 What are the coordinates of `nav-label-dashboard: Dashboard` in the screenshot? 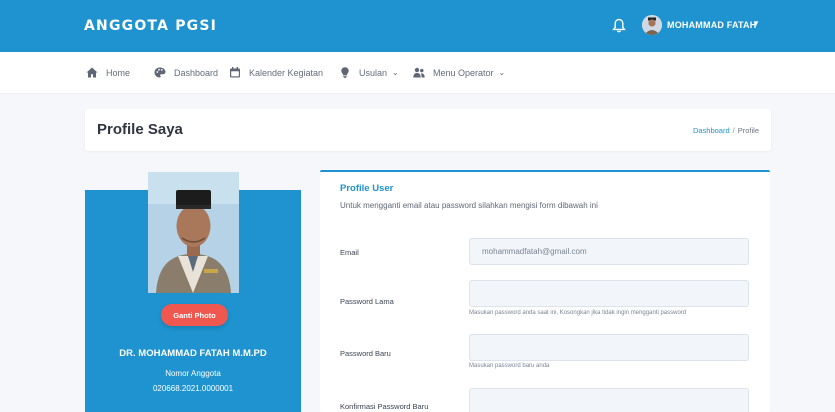 It's located at (196, 72).